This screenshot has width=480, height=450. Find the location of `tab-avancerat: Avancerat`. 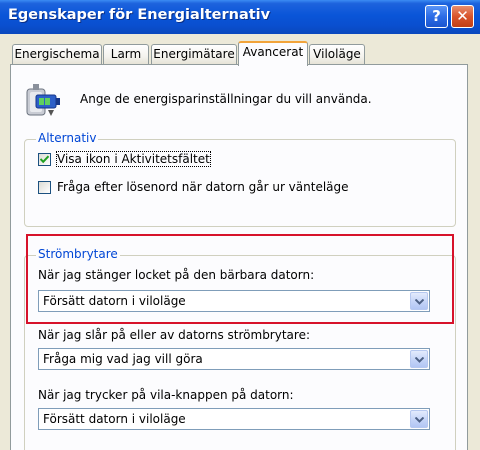

tab-avancerat: Avancerat is located at coordinates (273, 53).